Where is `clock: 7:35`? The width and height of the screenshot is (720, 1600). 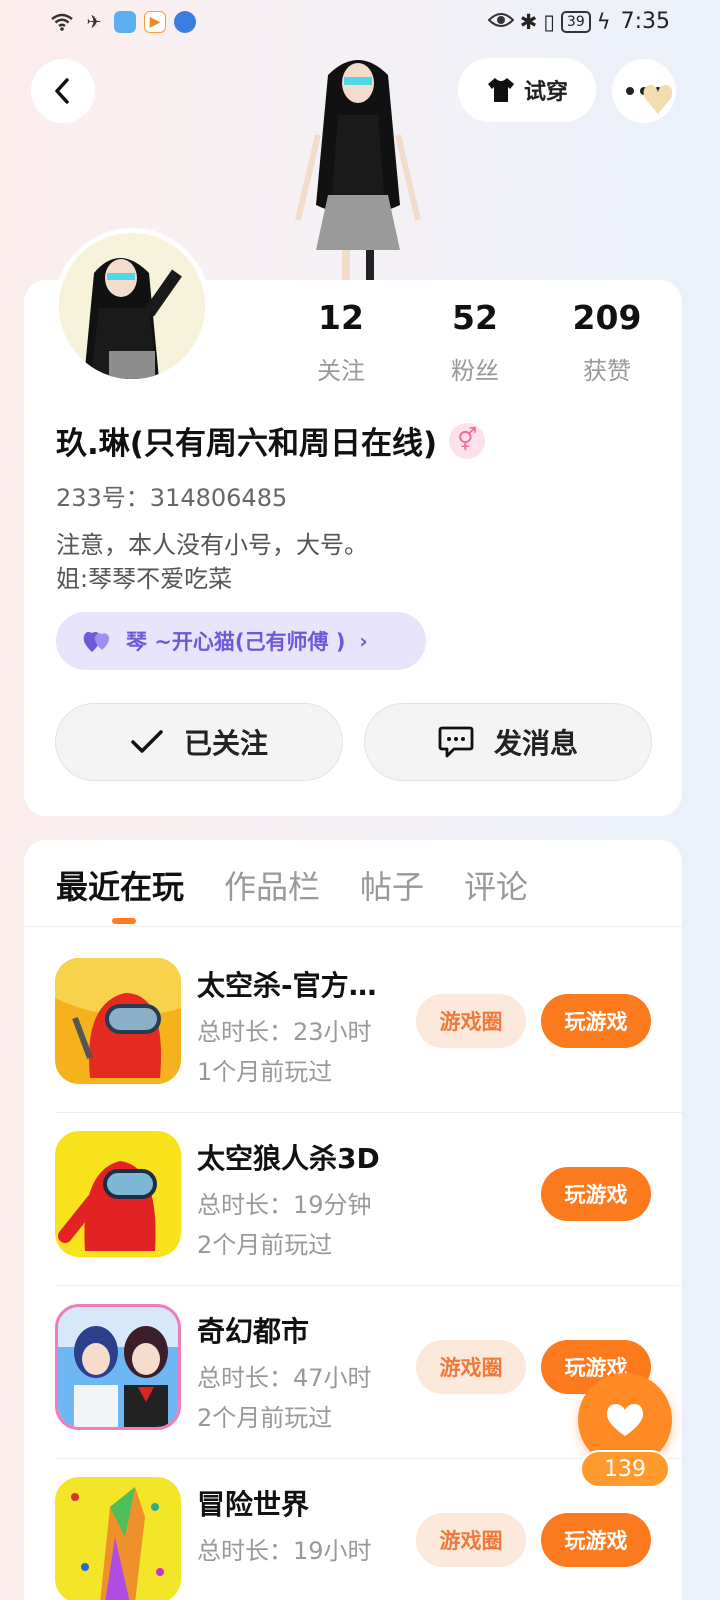 clock: 7:35 is located at coordinates (645, 21).